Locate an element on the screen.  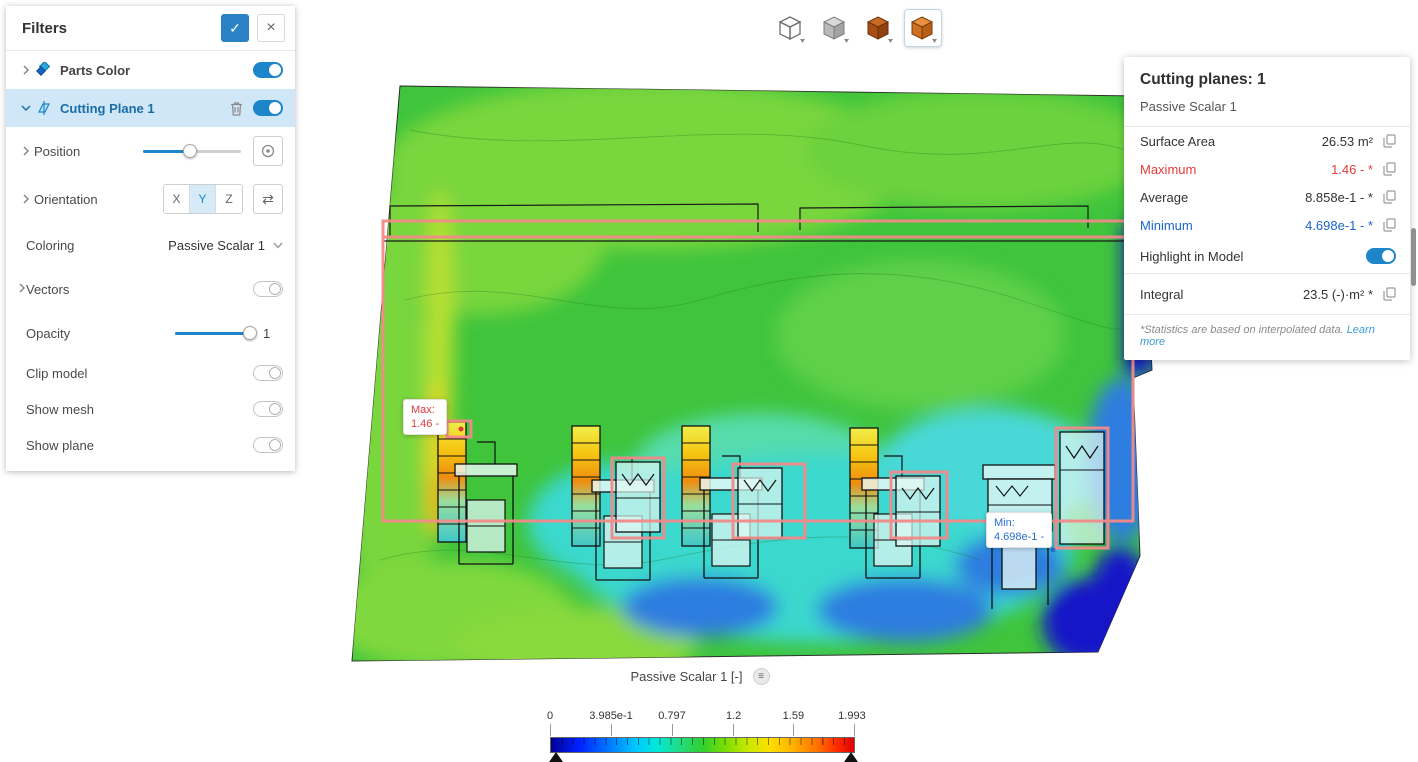
stat-row-average: Average 8.858e-1 - * is located at coordinates (1267, 197).